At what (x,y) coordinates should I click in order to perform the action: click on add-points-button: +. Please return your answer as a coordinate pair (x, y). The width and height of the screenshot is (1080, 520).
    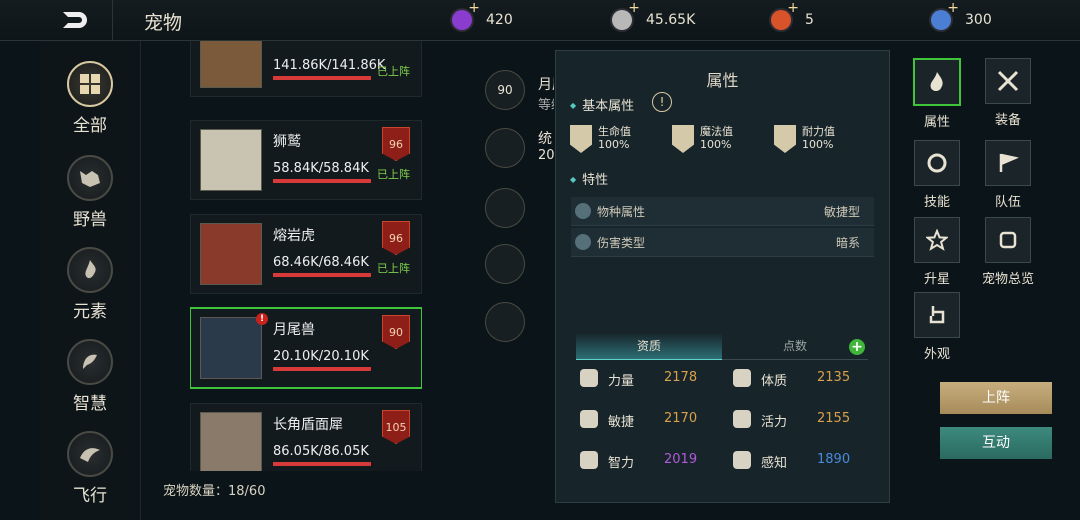
    Looking at the image, I should click on (857, 347).